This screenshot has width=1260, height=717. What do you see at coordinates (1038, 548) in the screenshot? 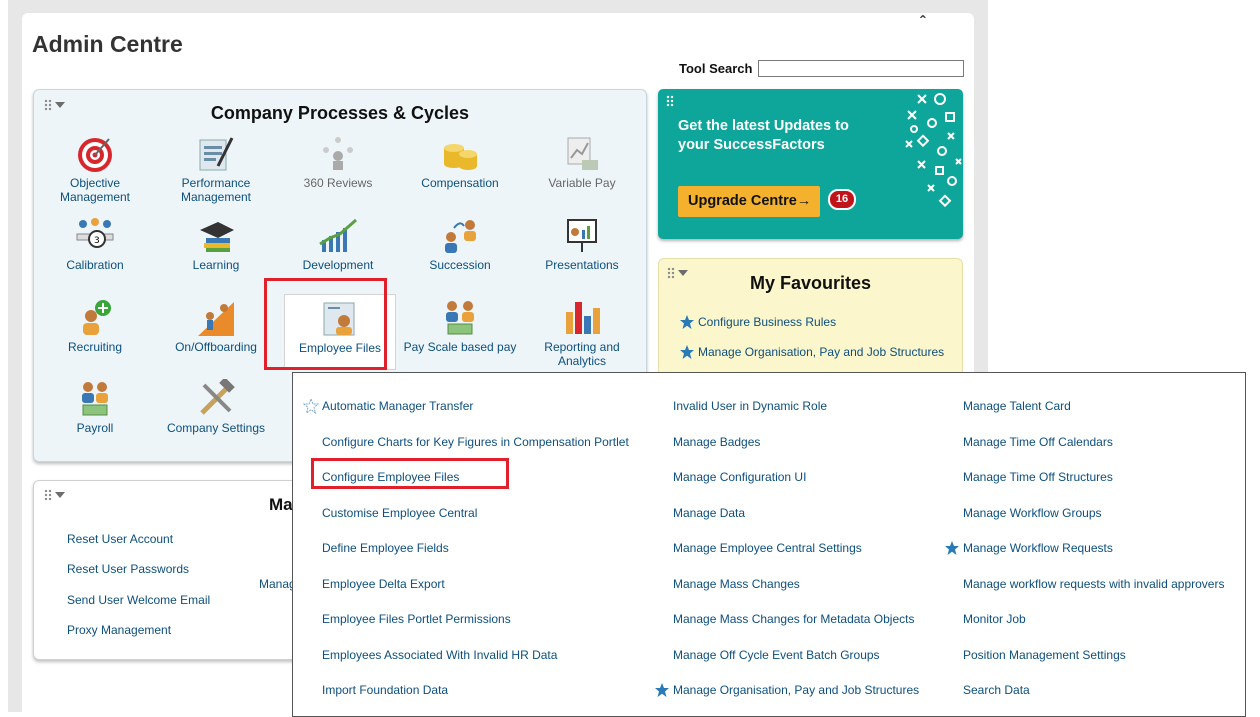
I see `result-link: Manage Workflow Requests` at bounding box center [1038, 548].